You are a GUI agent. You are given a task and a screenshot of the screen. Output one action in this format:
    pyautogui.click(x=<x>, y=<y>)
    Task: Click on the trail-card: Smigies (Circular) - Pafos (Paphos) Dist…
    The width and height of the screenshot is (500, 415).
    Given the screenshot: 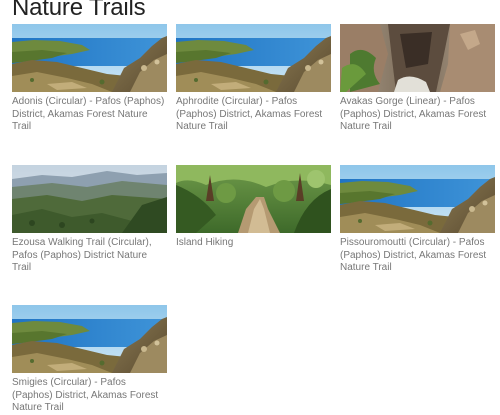 What is the action you would take?
    pyautogui.click(x=89, y=360)
    